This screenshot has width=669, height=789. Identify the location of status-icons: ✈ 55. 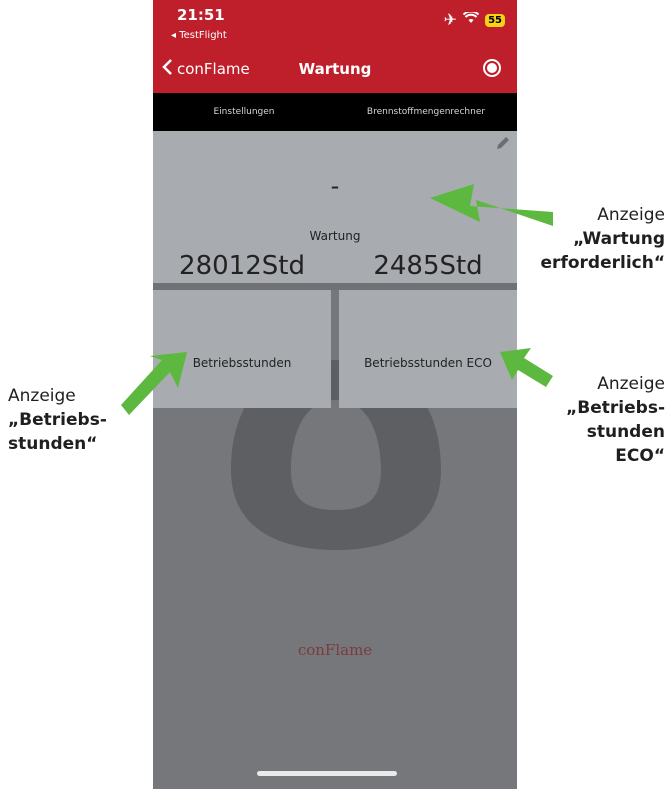
(474, 20).